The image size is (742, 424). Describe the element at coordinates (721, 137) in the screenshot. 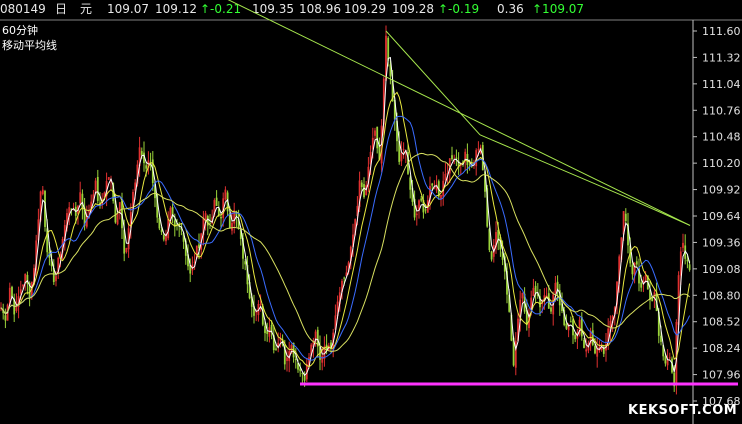

I see `y-tick-label: 110.48` at that location.